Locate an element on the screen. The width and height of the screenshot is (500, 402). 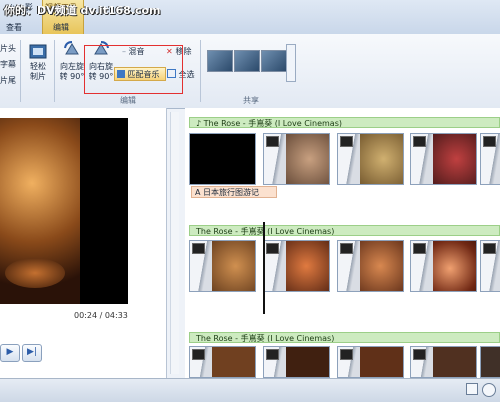
group-label-edit: 编辑 is located at coordinates (128, 100).